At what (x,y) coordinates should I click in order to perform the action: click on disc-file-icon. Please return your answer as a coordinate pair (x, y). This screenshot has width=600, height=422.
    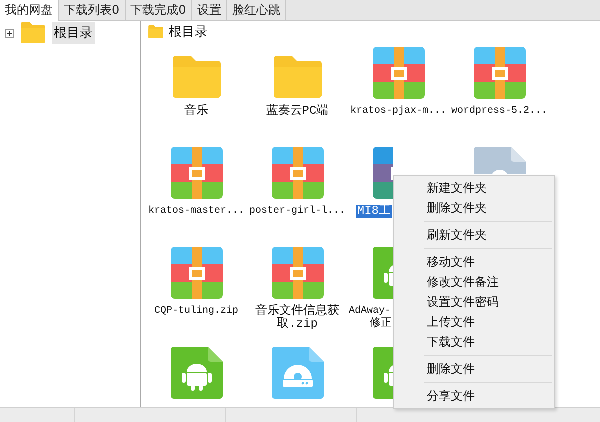
    Looking at the image, I should click on (298, 373).